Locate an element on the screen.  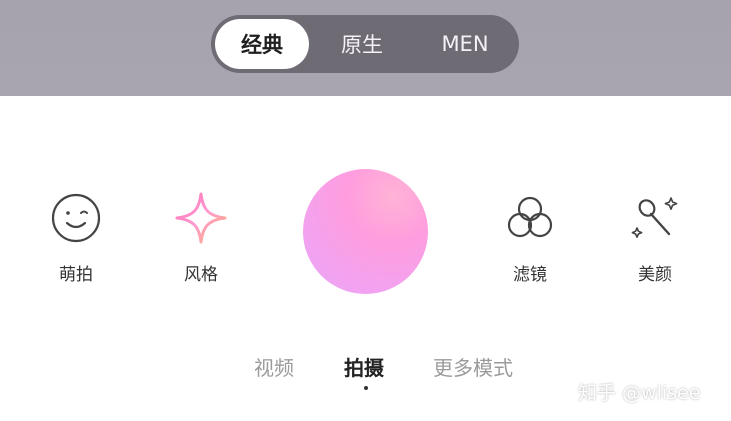
beauty-tool-label: 美颜 is located at coordinates (655, 275).